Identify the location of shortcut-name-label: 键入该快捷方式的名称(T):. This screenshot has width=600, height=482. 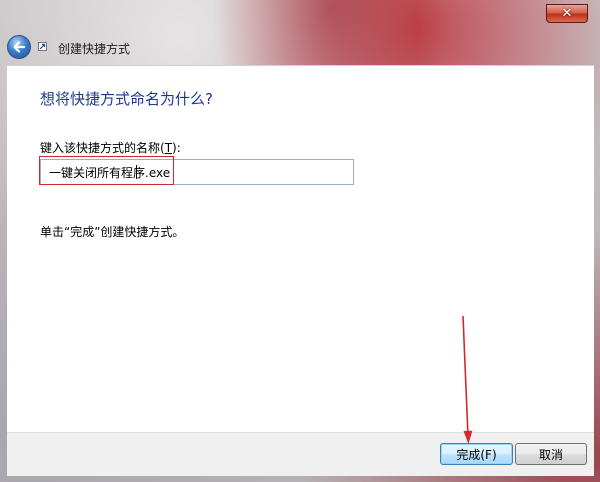
(110, 147).